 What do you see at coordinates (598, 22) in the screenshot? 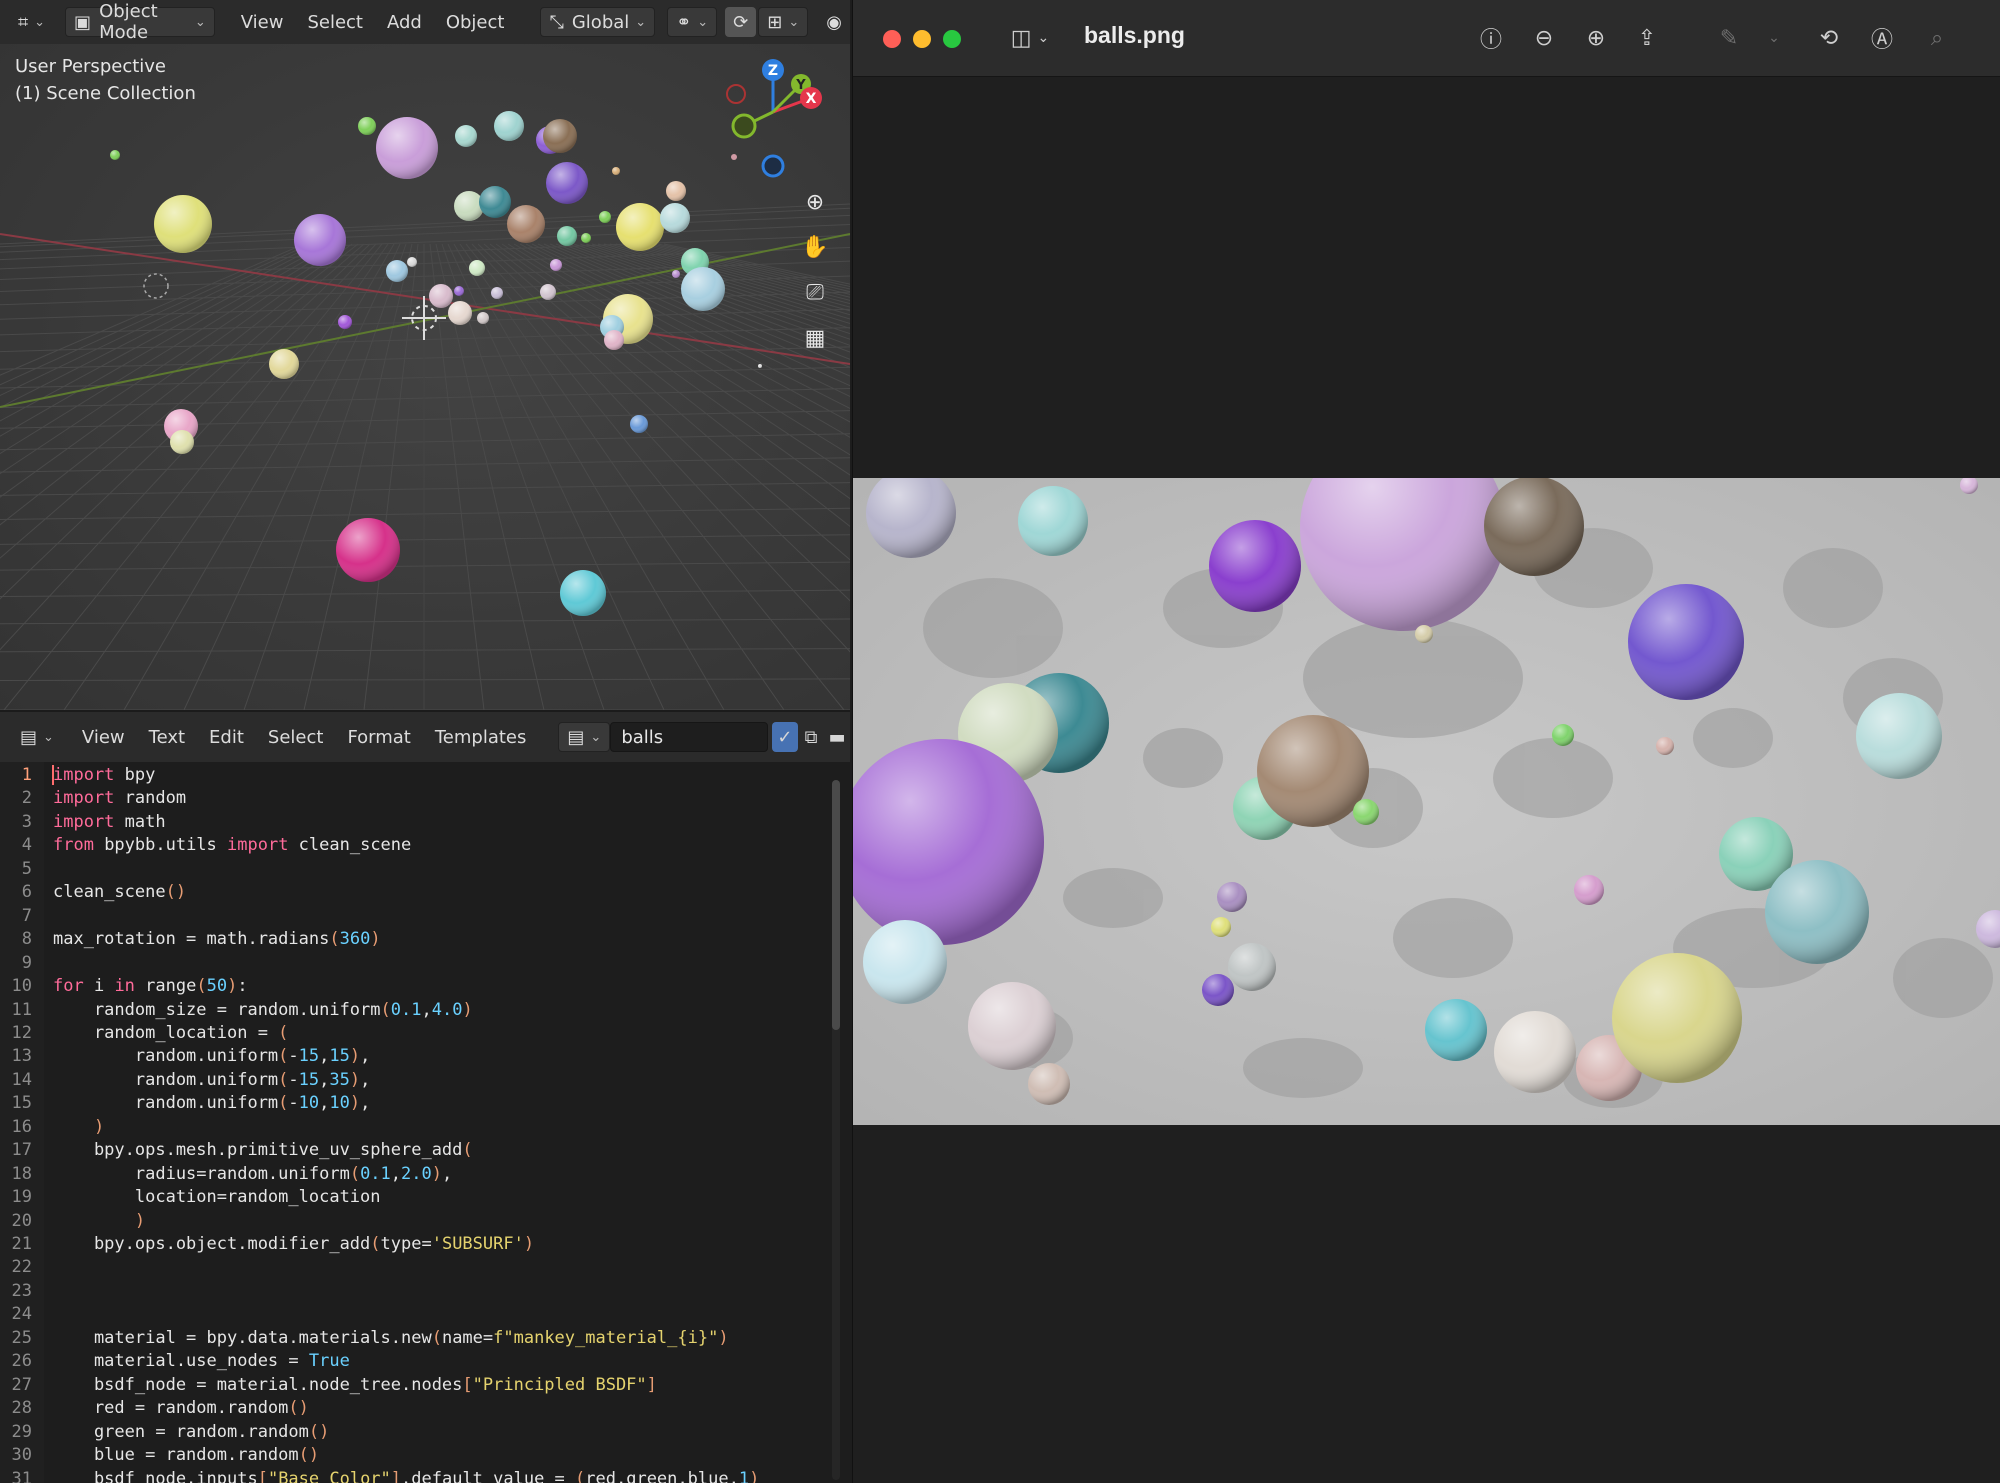
I see `orientation-dropdown: ⤡ Global ⌄` at bounding box center [598, 22].